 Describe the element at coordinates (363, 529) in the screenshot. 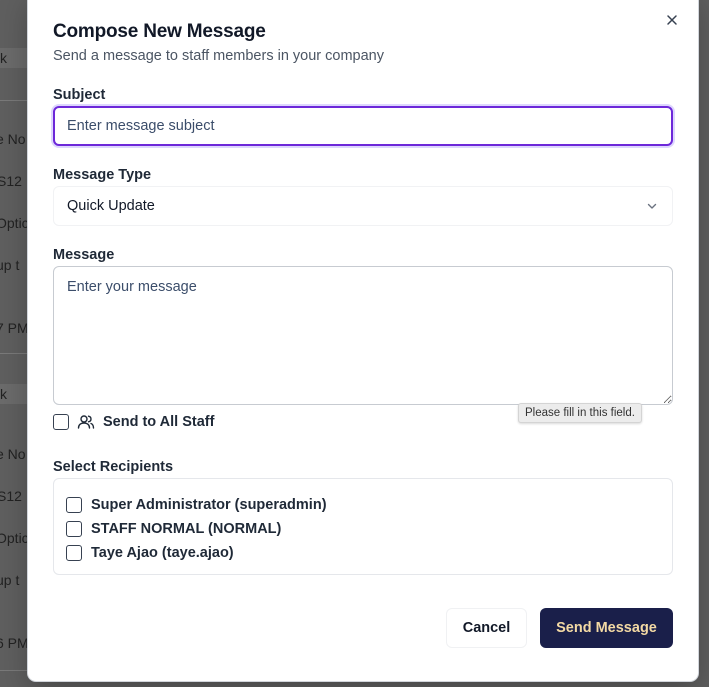

I see `recipient-item: STAFF NORMAL (NORMAL)` at that location.